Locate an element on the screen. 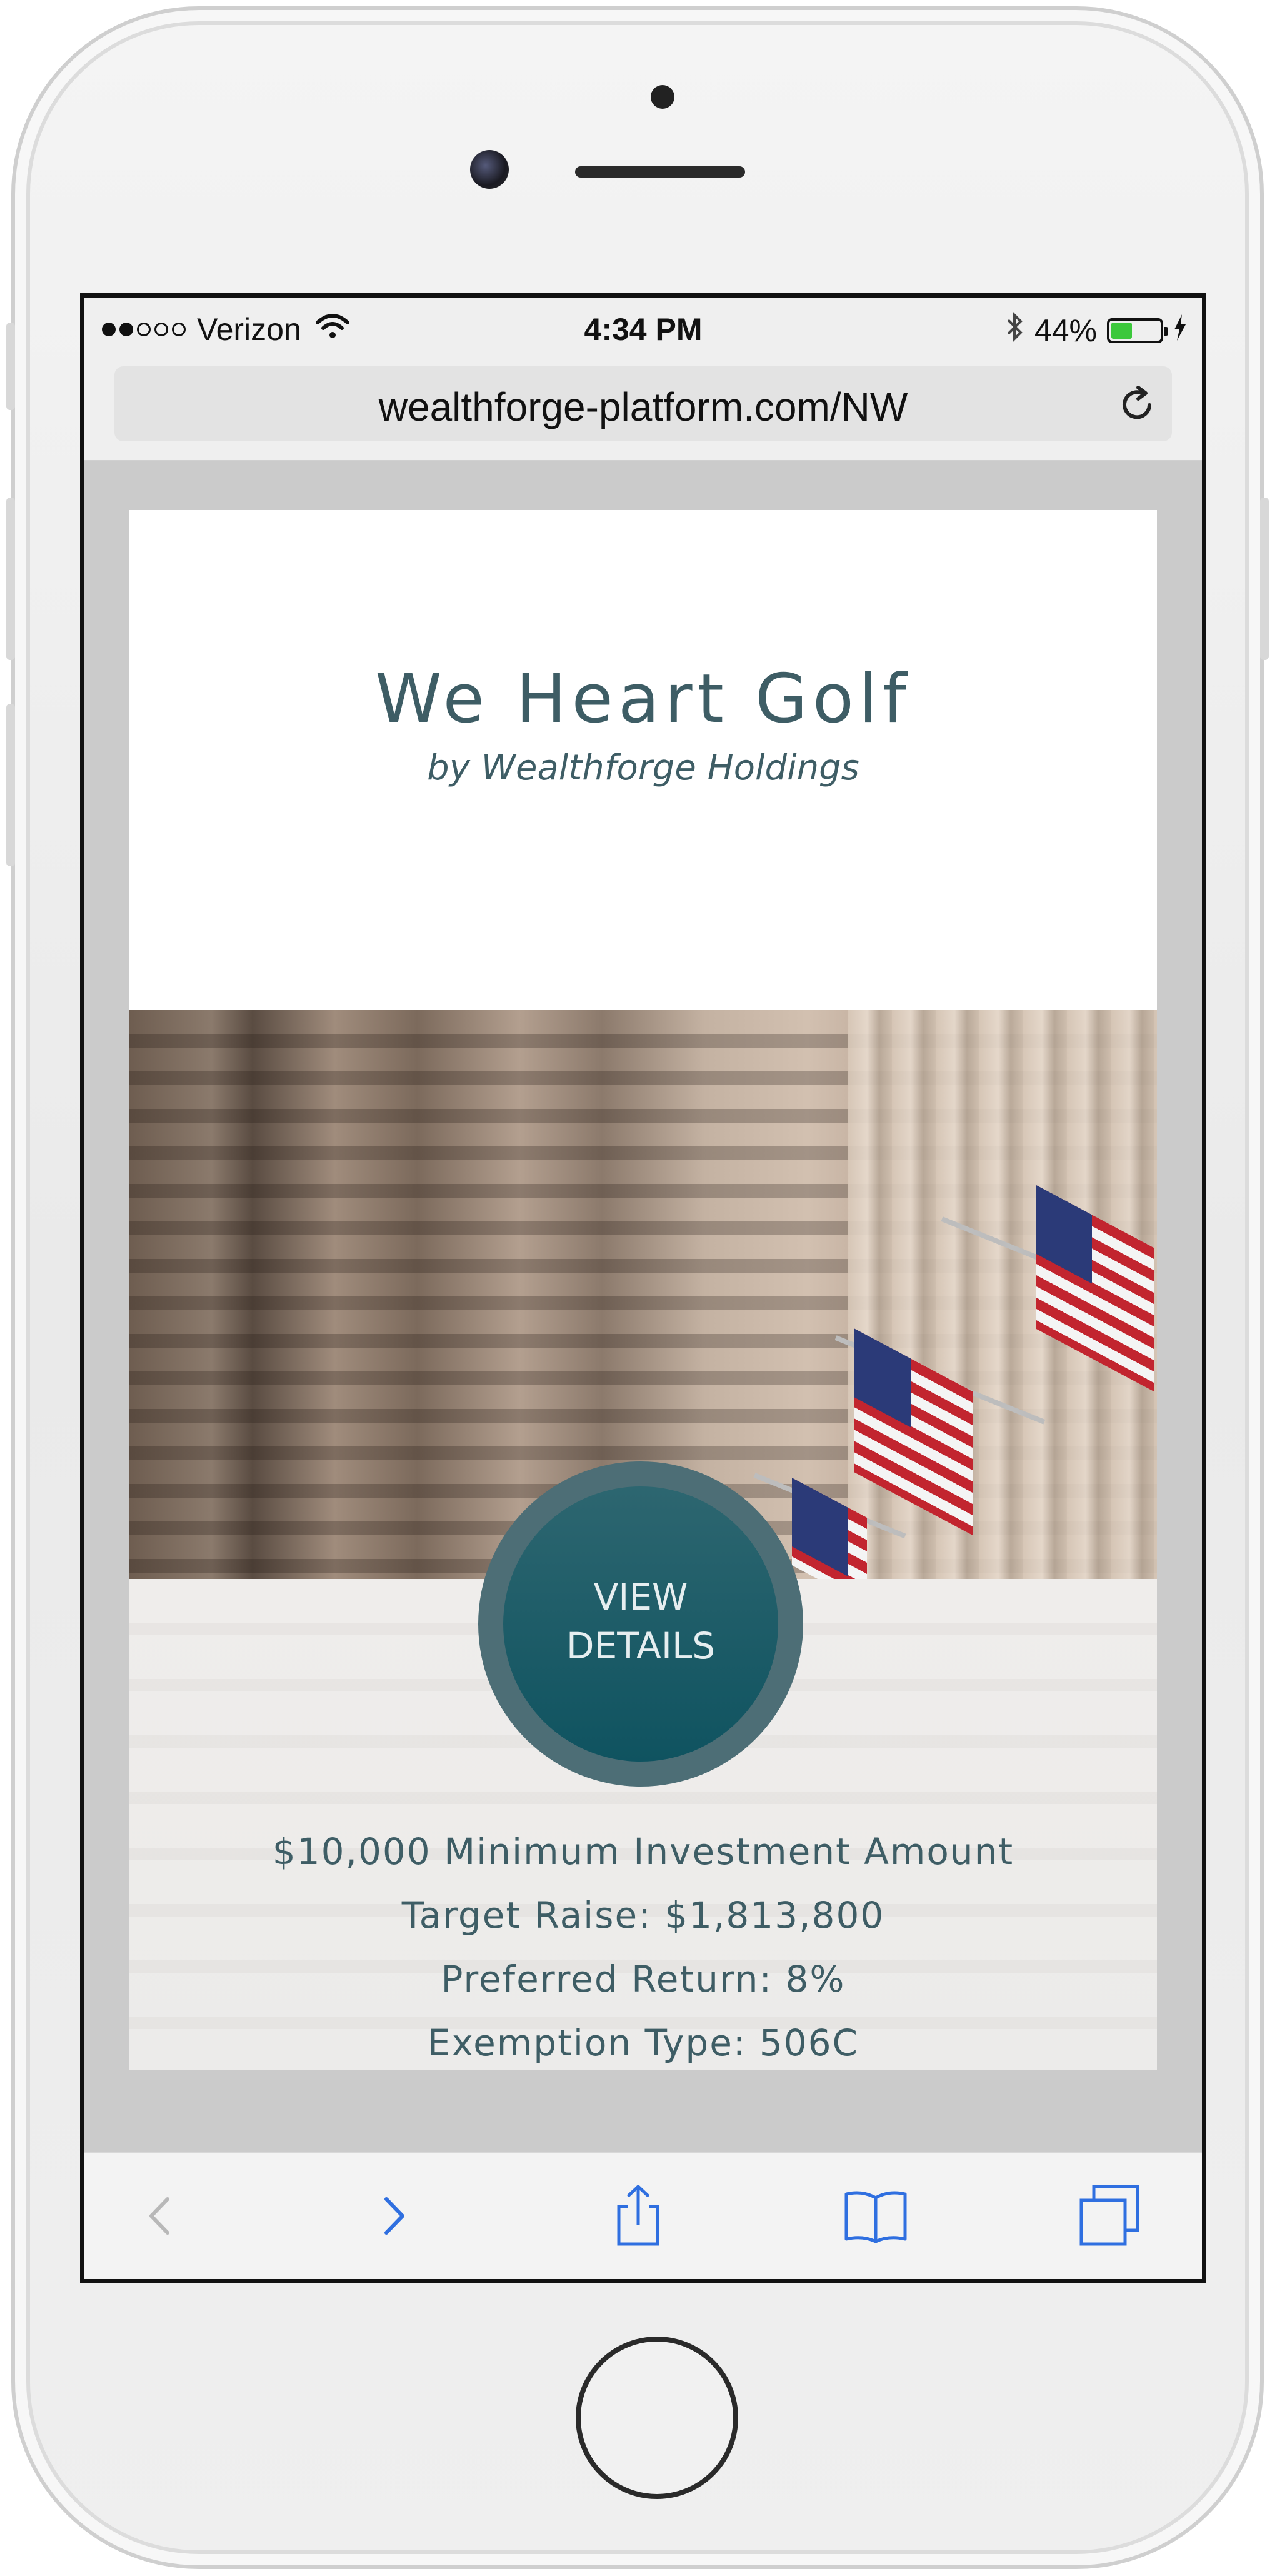 This screenshot has width=1277, height=2576. tabs-button is located at coordinates (1109, 2215).